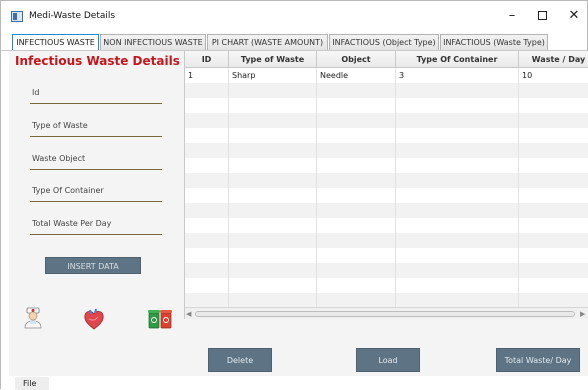 The height and width of the screenshot is (390, 588). What do you see at coordinates (60, 125) in the screenshot?
I see `type-of-waste-label: Type of Waste` at bounding box center [60, 125].